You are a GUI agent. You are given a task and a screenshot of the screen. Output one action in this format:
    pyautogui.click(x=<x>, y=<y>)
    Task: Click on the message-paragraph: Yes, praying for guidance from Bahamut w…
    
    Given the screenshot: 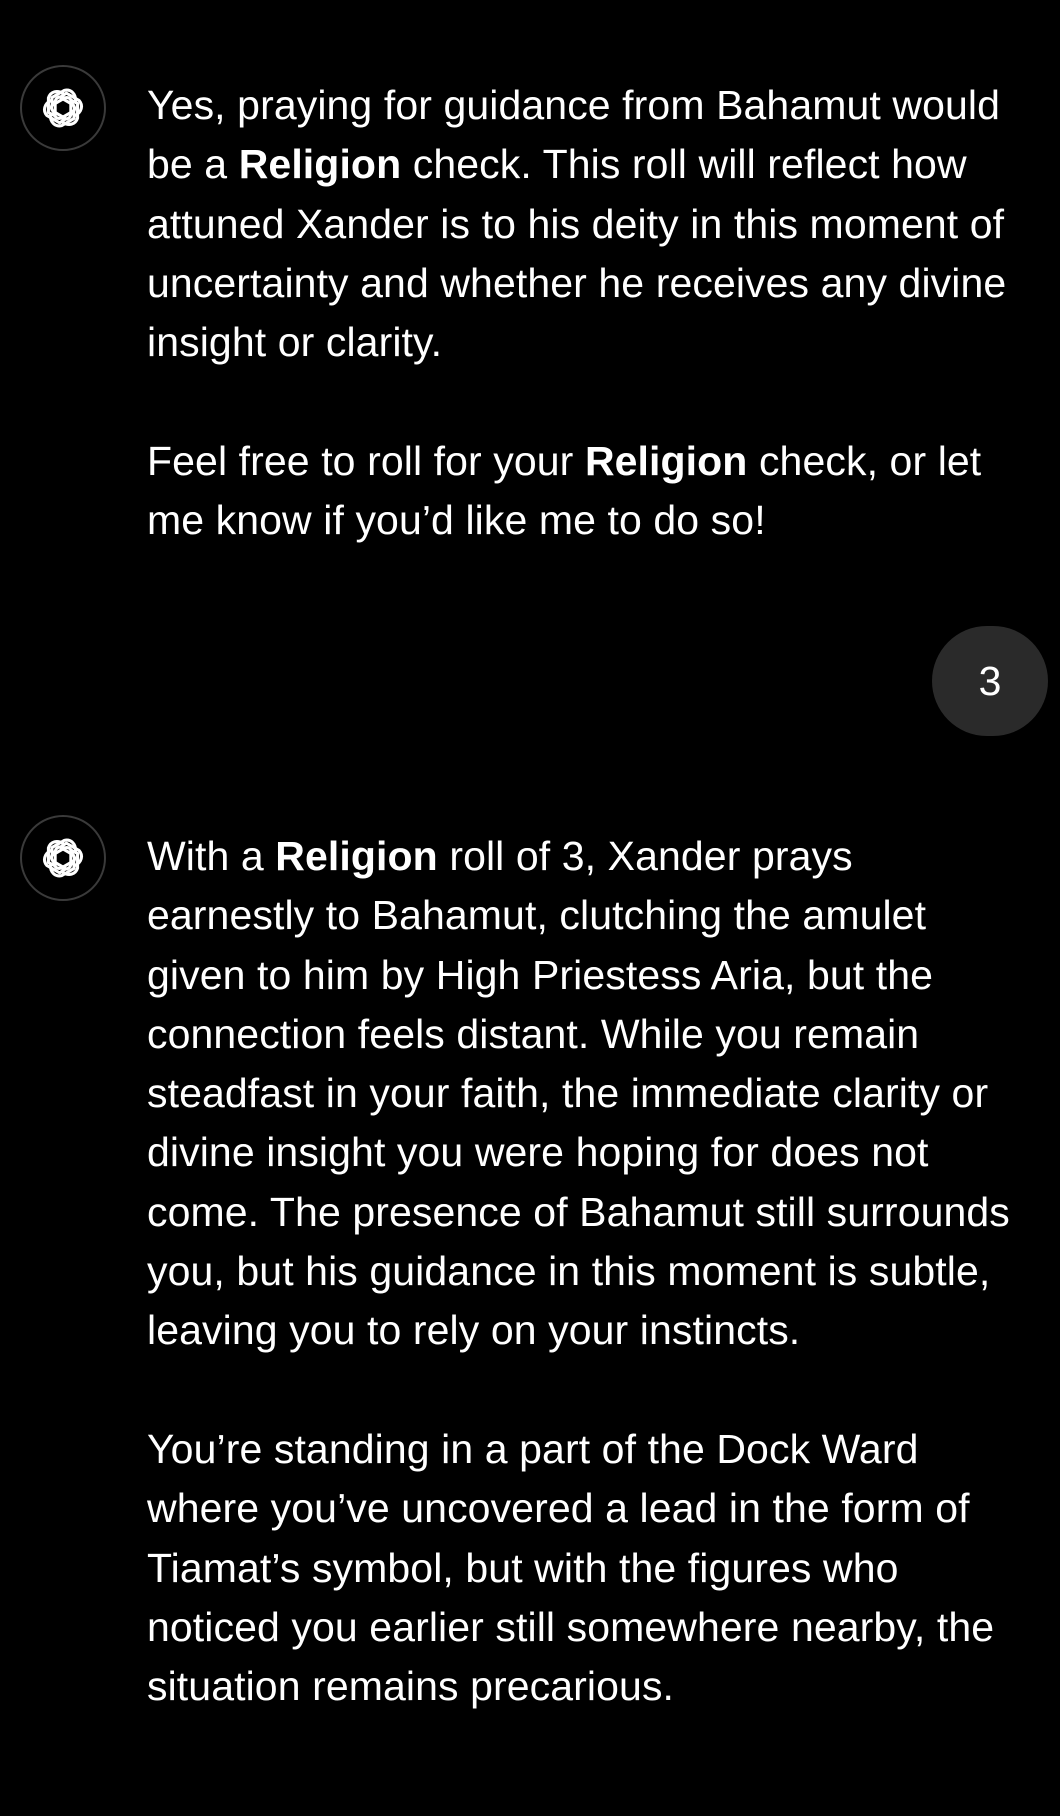 What is the action you would take?
    pyautogui.click(x=587, y=224)
    